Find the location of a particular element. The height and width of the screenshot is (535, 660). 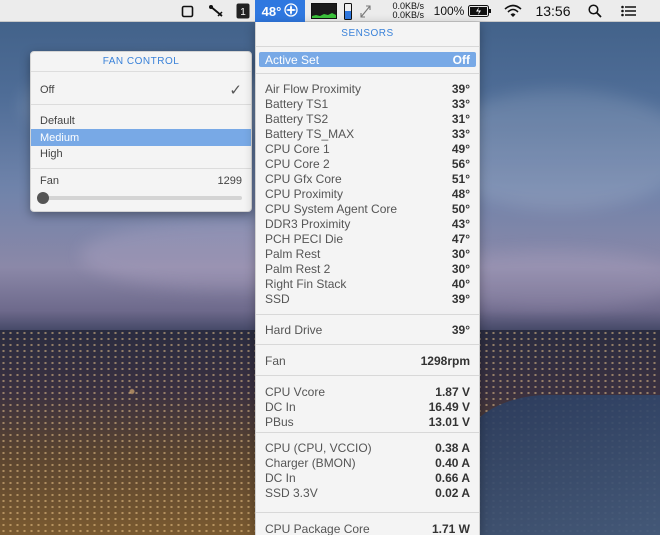

sensor-row: PCH PECI Die 47° is located at coordinates (367, 238).